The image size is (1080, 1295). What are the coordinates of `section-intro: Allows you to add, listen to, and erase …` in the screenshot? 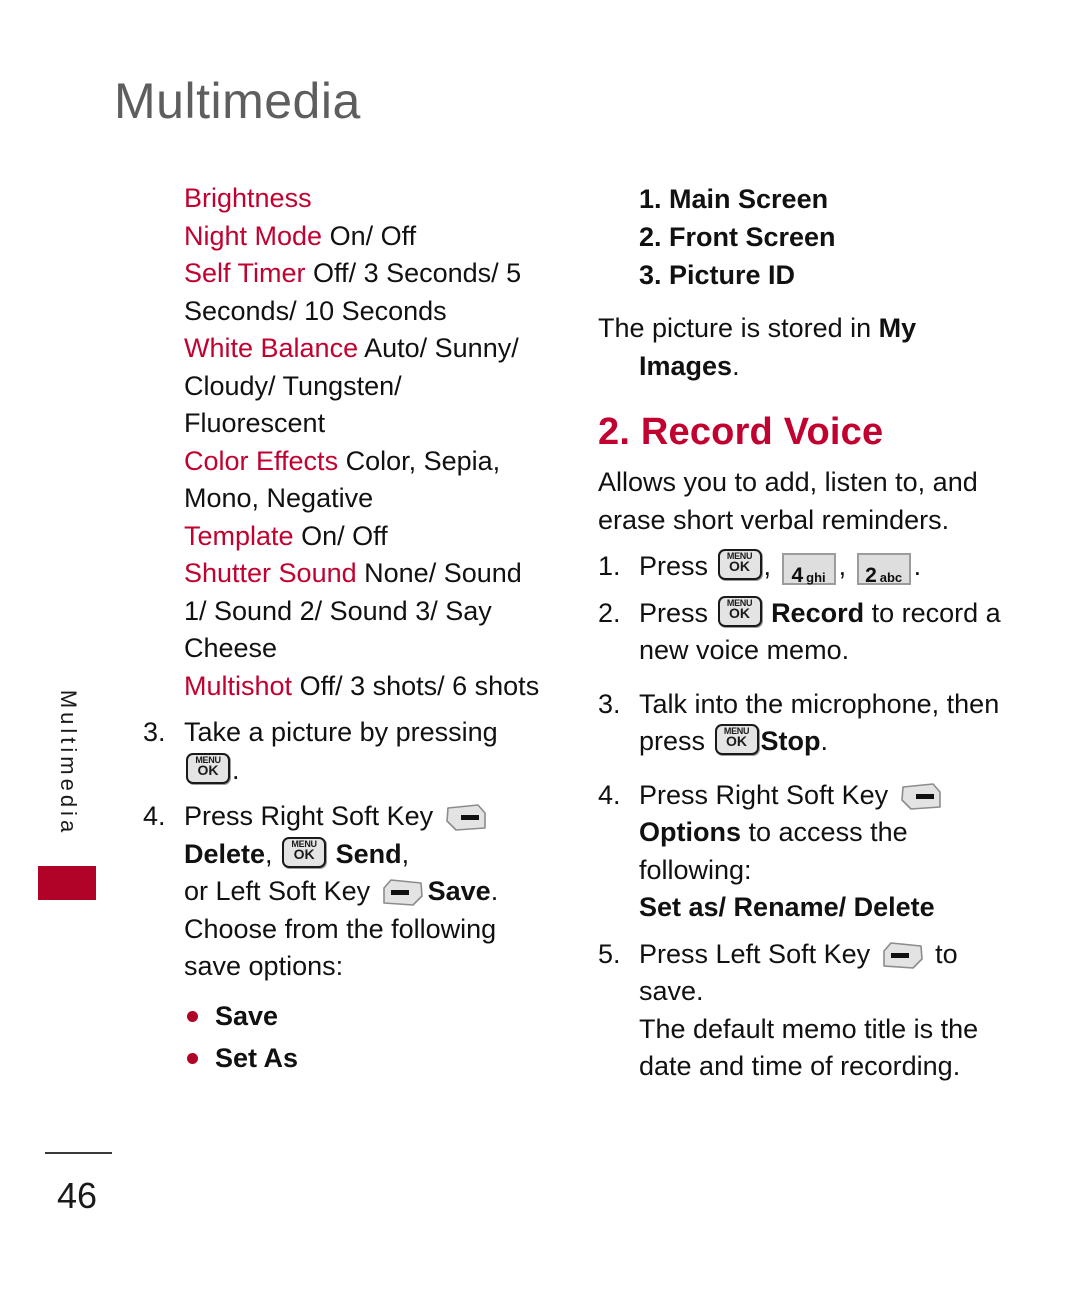 It's located at (788, 501).